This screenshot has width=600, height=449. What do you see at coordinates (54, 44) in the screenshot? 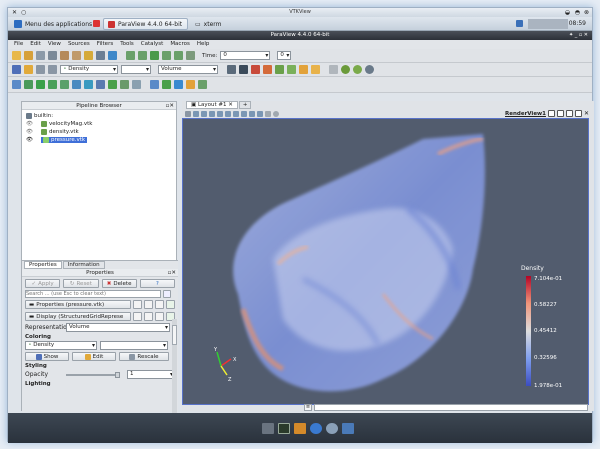
I see `menu-view: View` at bounding box center [54, 44].